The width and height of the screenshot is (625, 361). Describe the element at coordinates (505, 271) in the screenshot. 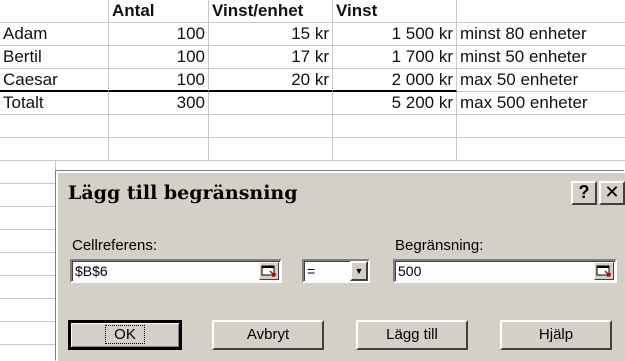

I see `constraint-field: 500` at that location.